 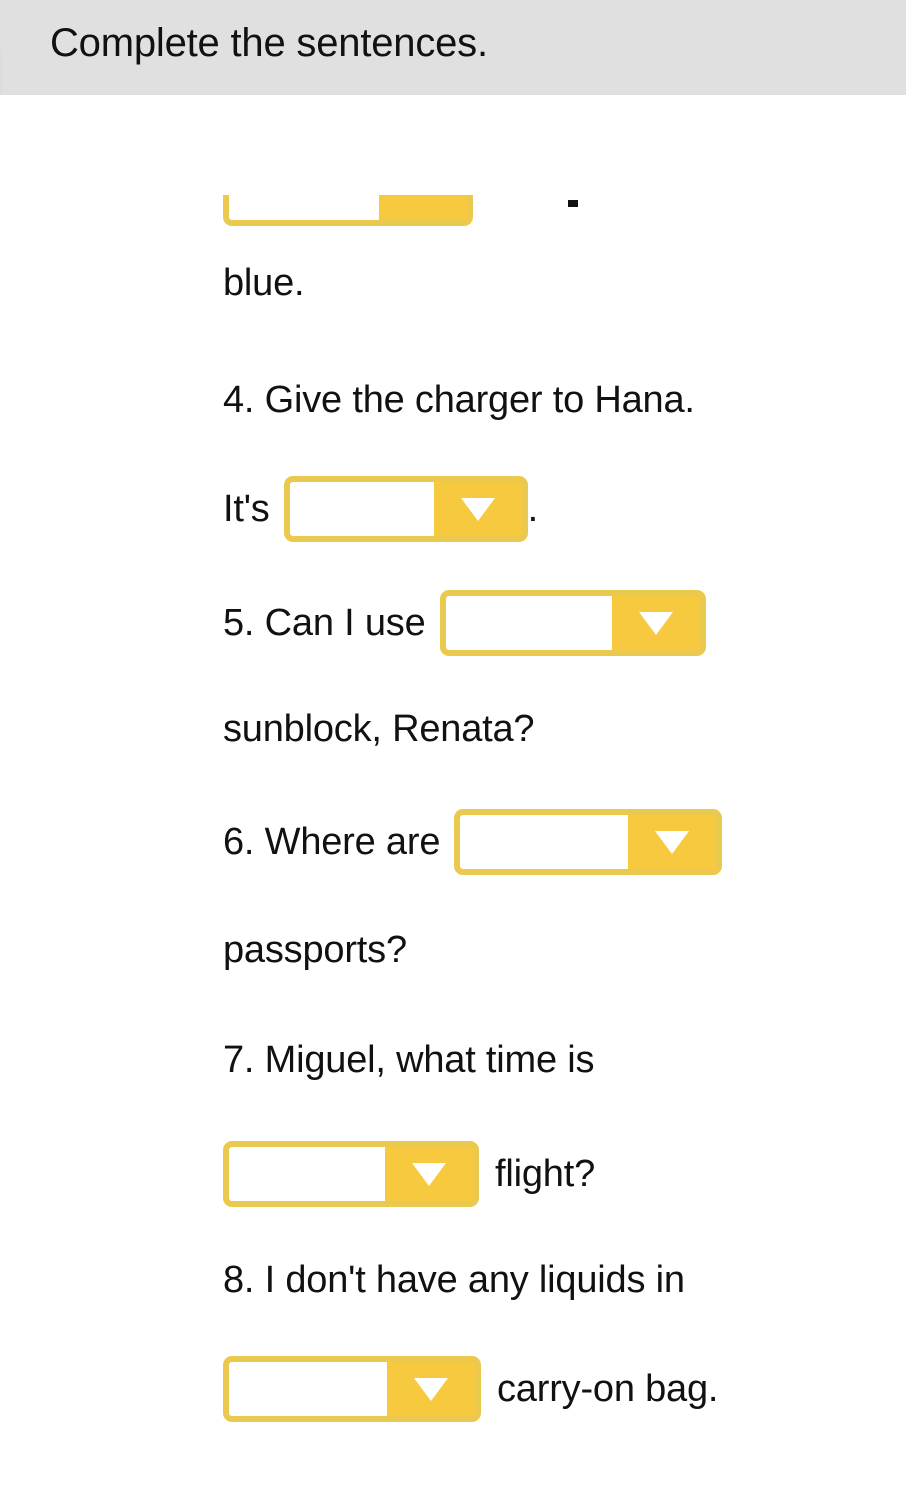 What do you see at coordinates (324, 623) in the screenshot?
I see `sentence-text-before: 5. Can I use` at bounding box center [324, 623].